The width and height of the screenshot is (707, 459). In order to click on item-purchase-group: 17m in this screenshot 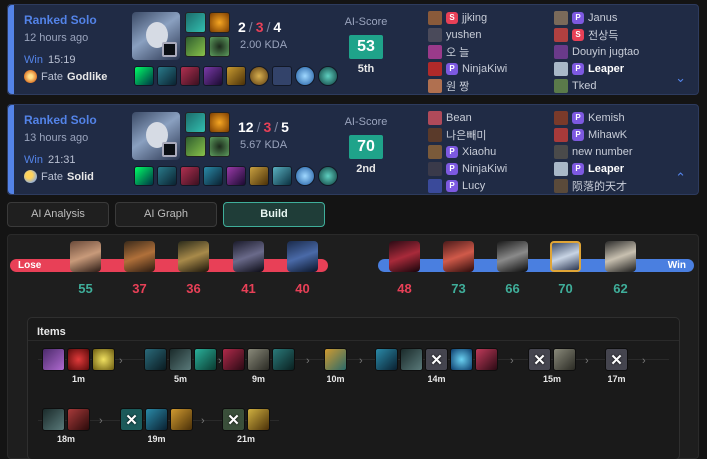, I will do `click(616, 366)`.